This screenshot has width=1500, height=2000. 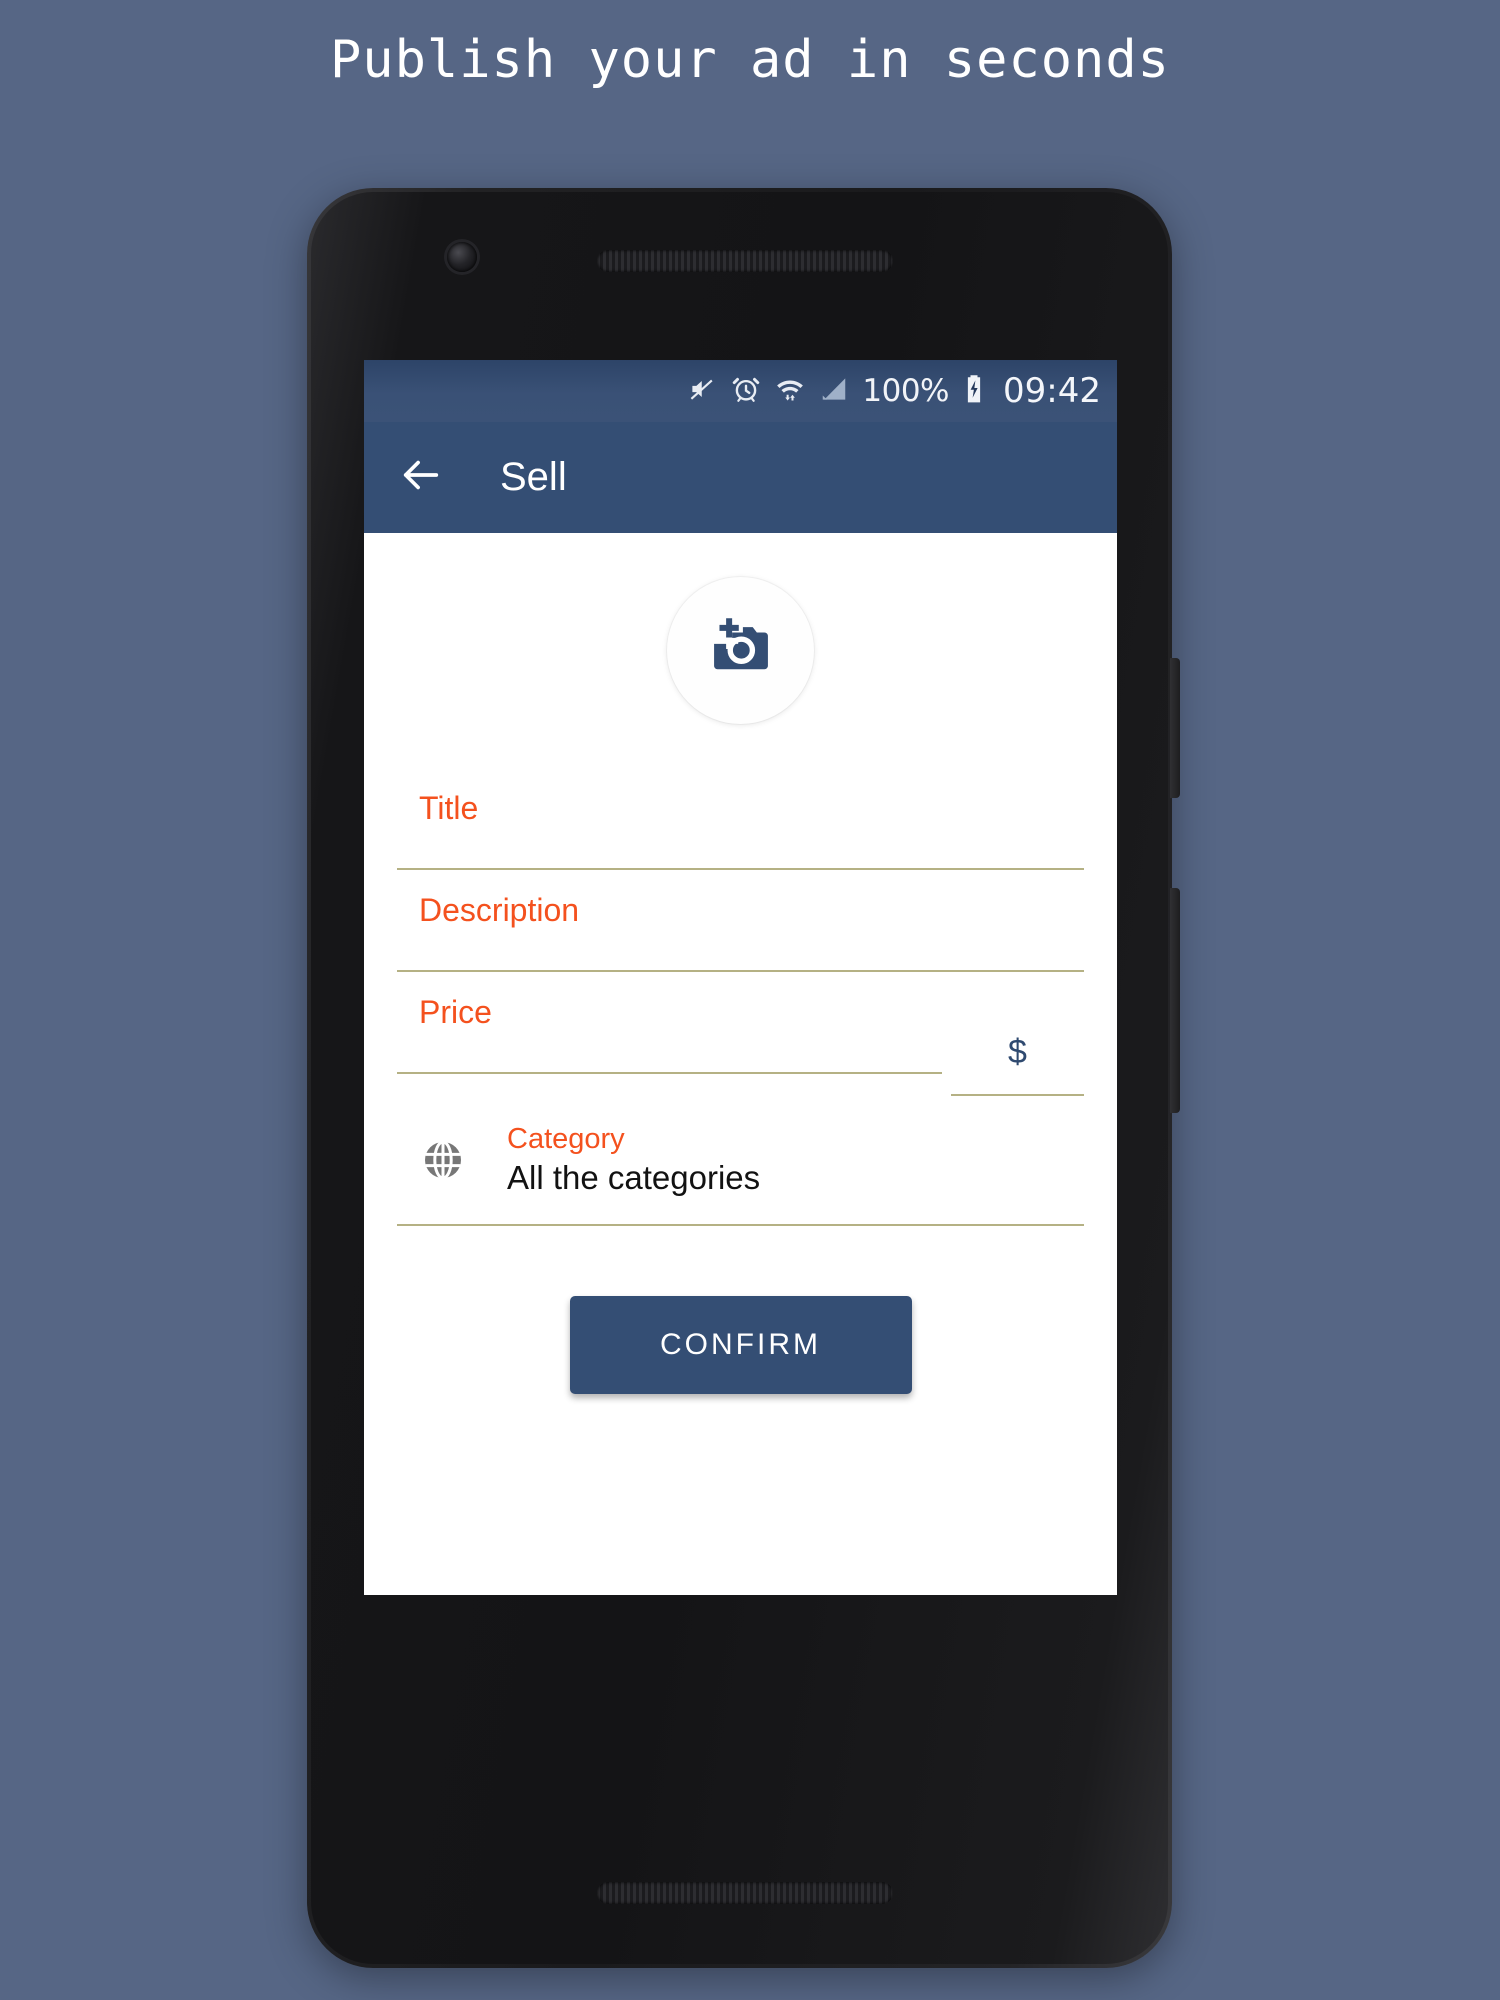 What do you see at coordinates (790, 391) in the screenshot?
I see `wifi-icon` at bounding box center [790, 391].